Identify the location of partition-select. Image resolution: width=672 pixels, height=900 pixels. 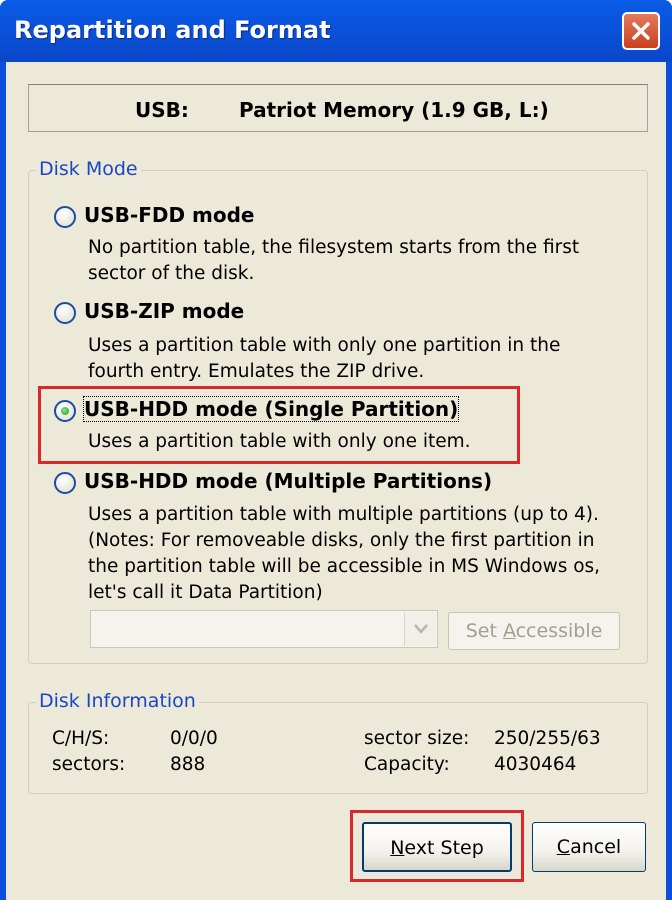
(264, 629).